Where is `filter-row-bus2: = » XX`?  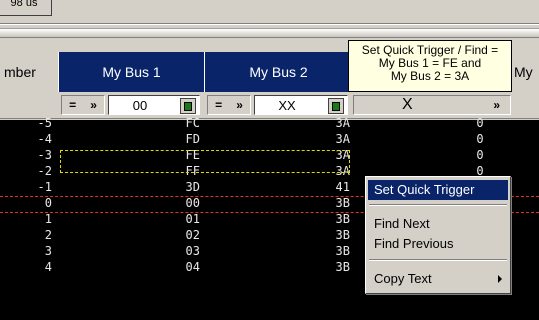 filter-row-bus2: = » XX is located at coordinates (278, 105).